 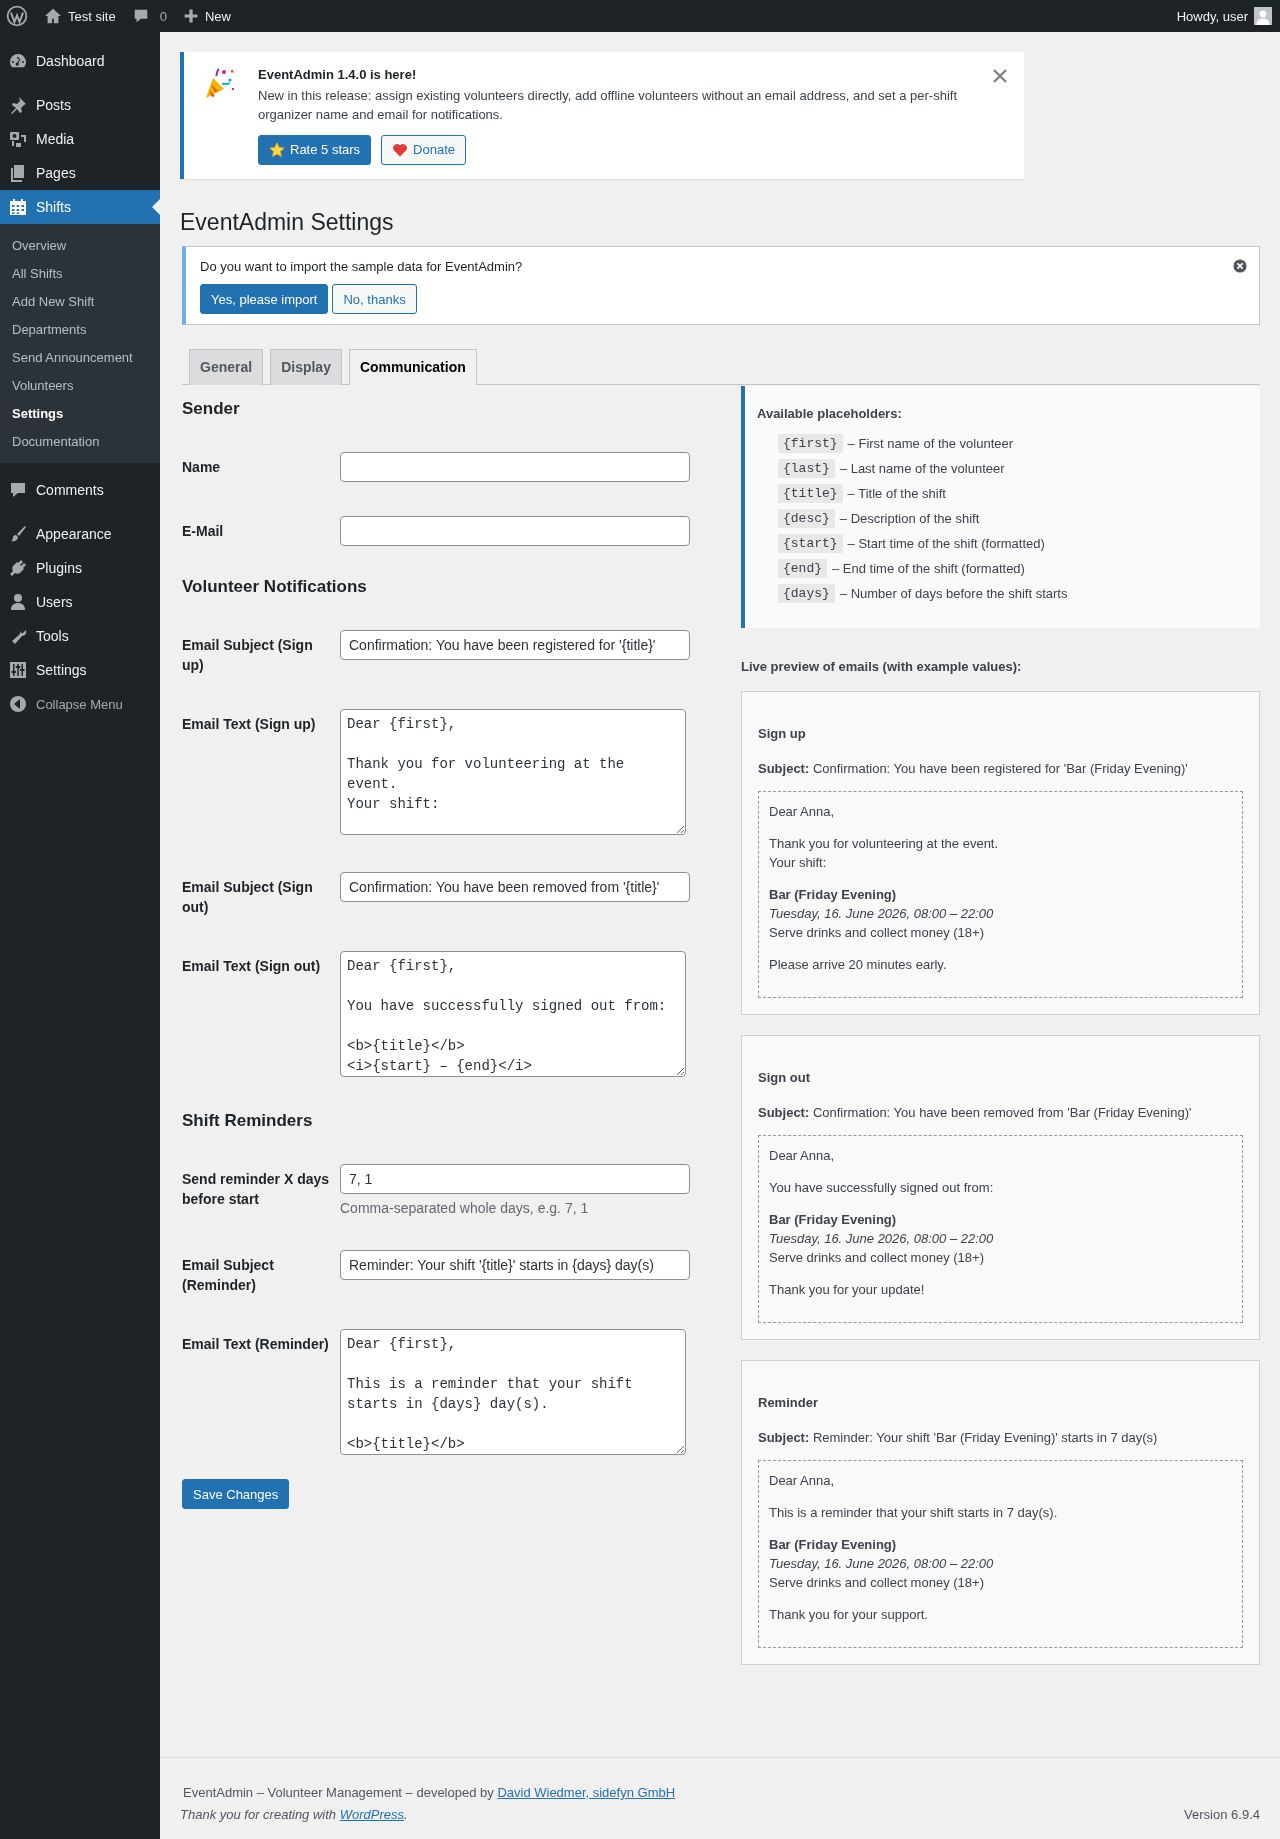 I want to click on tab: Display, so click(x=306, y=367).